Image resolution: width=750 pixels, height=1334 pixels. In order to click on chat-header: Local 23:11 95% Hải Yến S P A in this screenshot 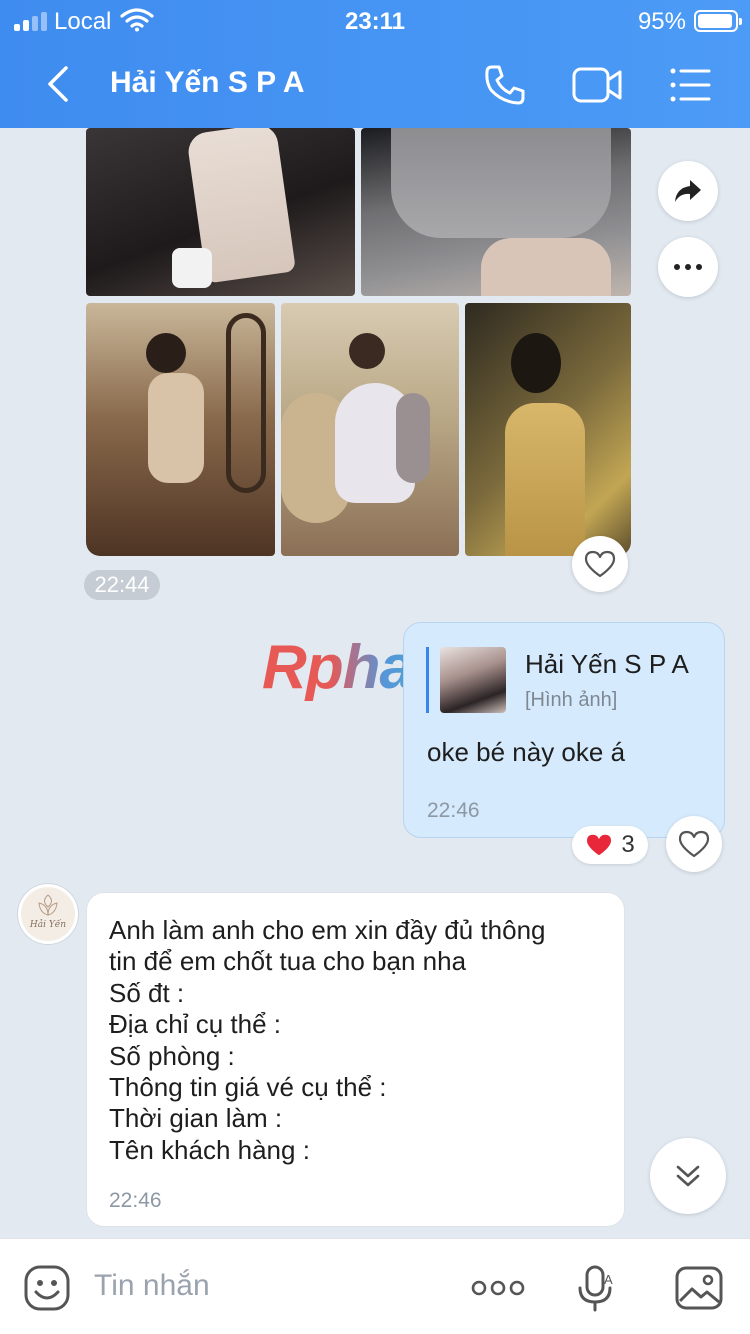, I will do `click(375, 64)`.